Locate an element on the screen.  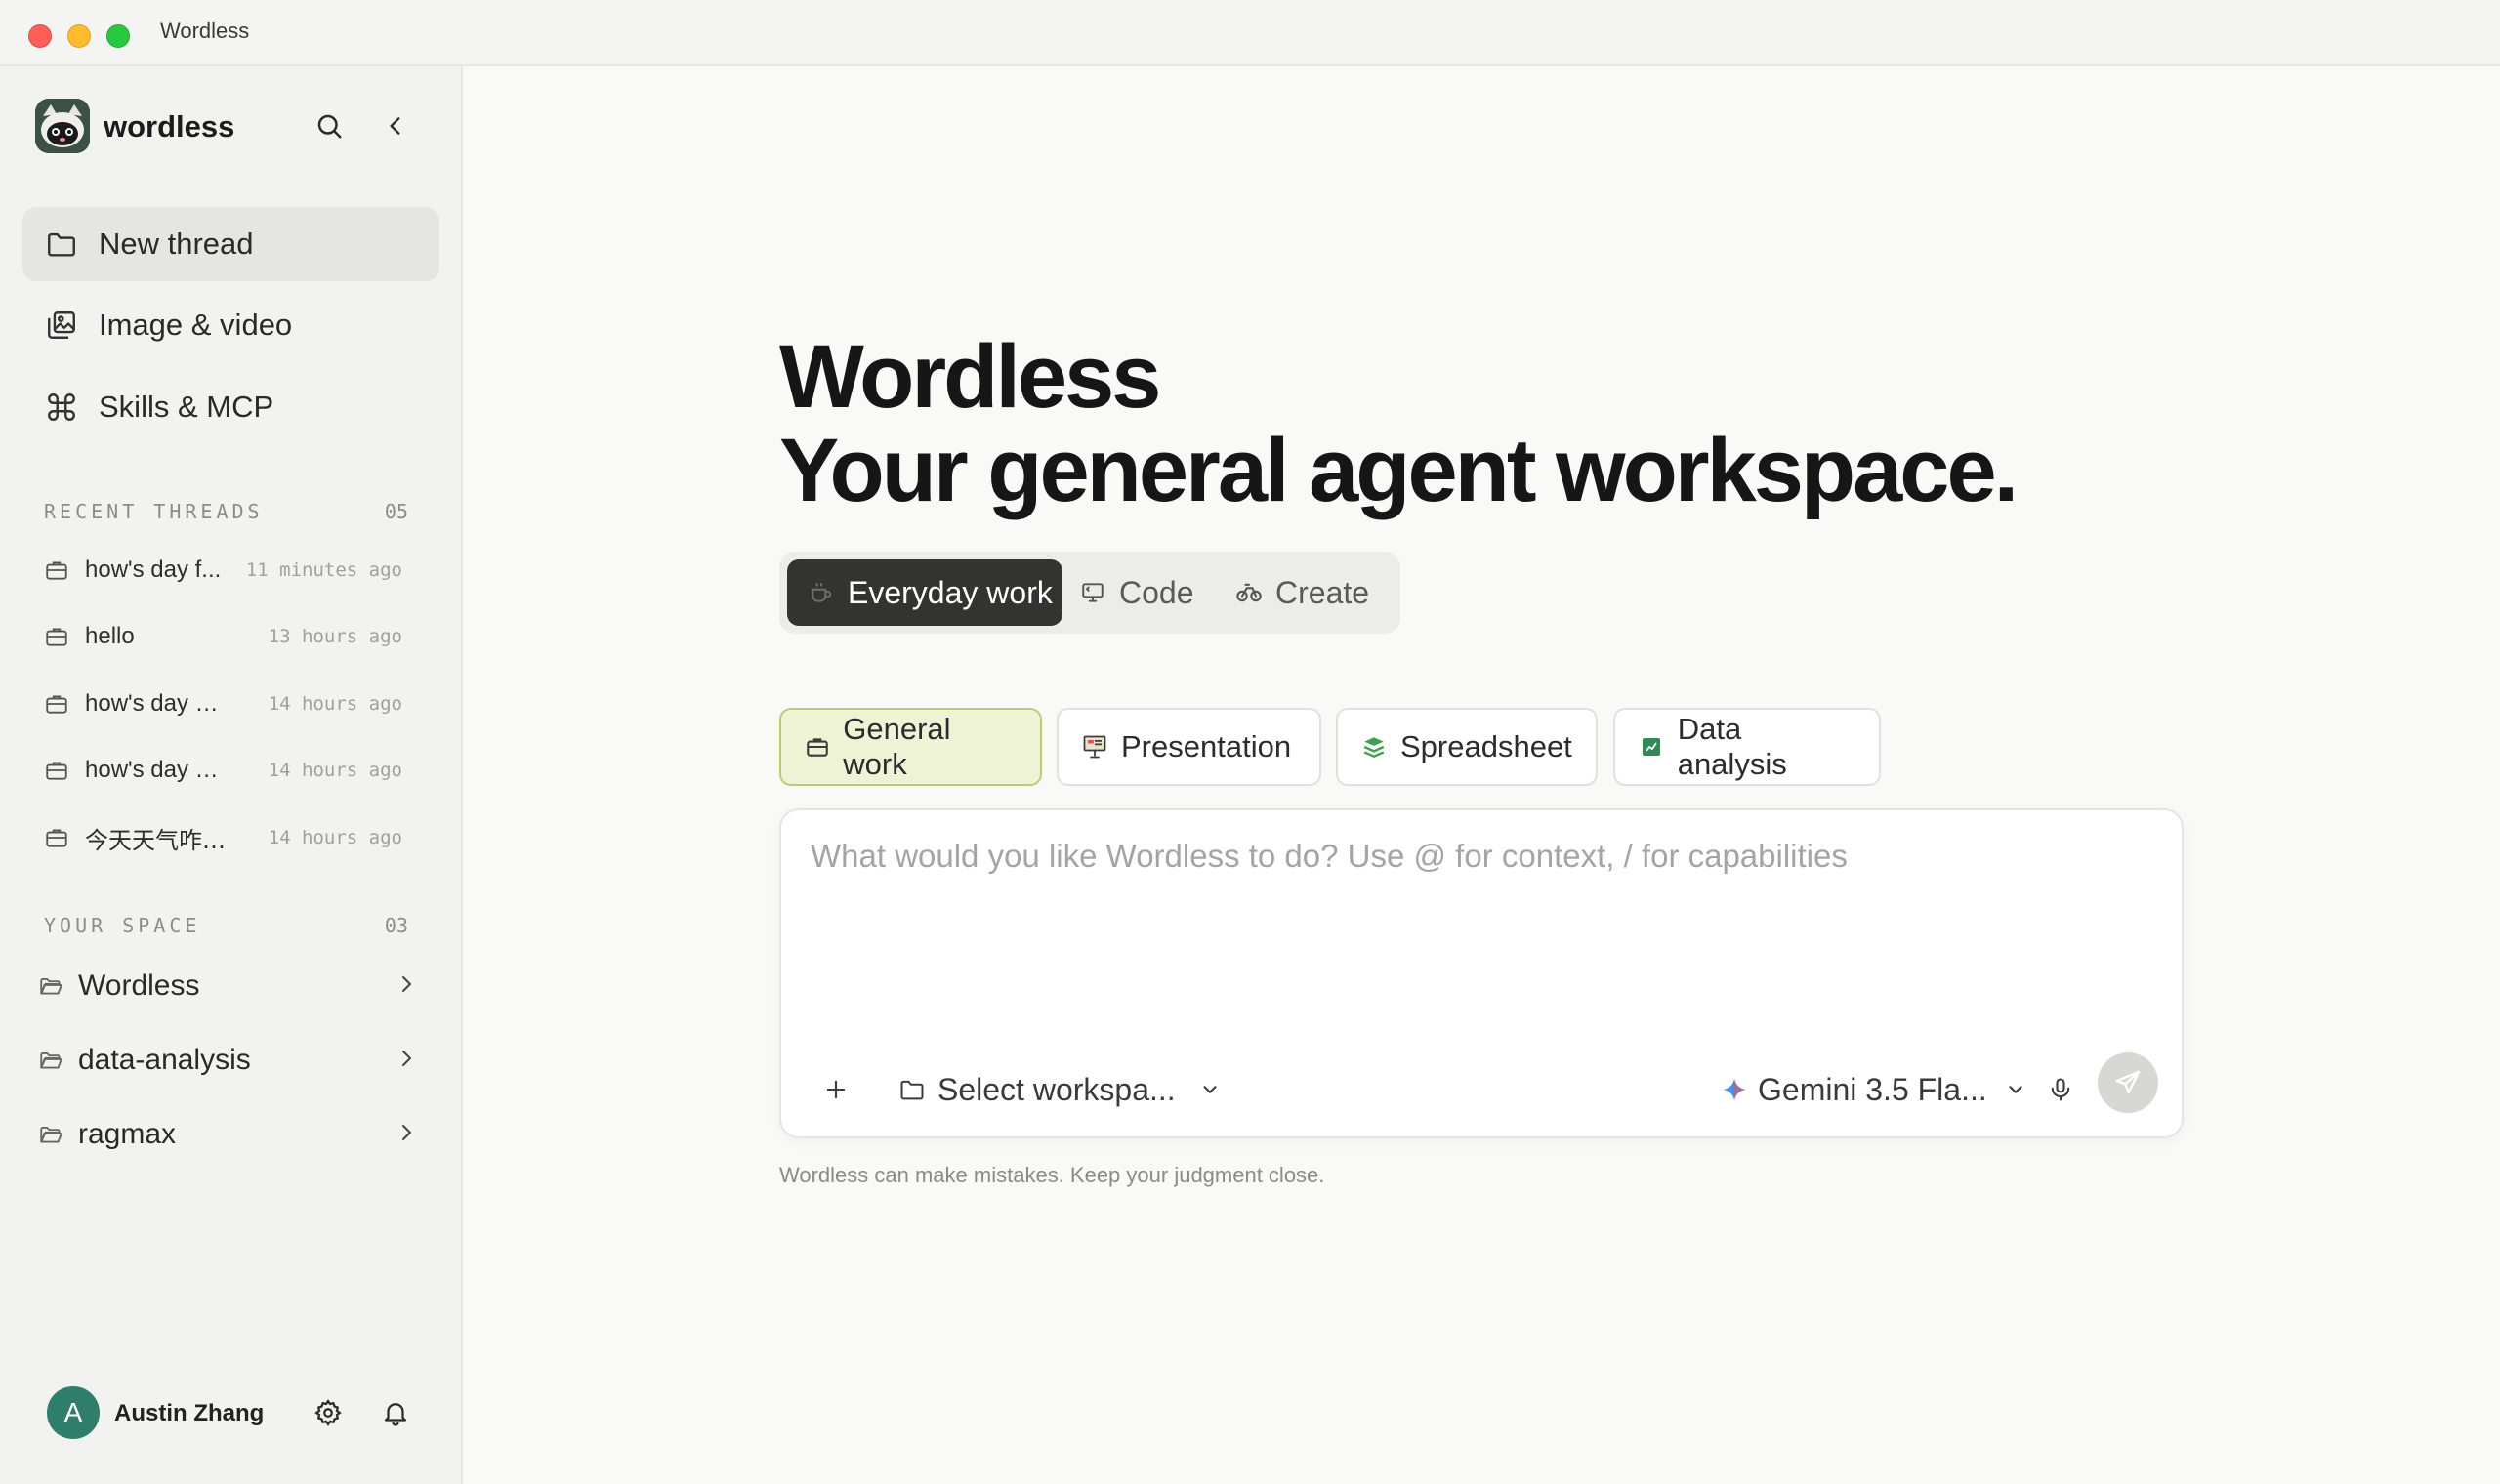
nav-skills-mcp: Skills & MCP is located at coordinates (230, 407).